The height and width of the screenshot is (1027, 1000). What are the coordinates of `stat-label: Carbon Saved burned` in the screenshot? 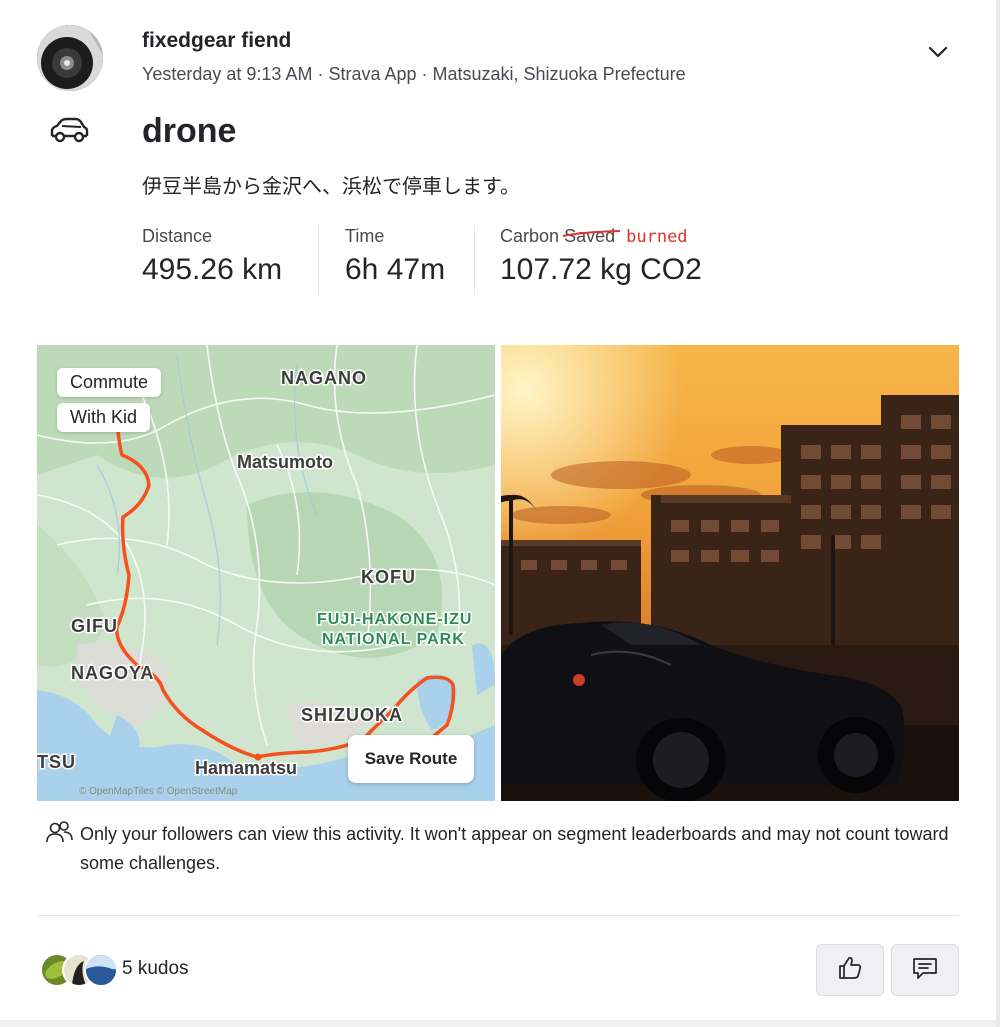 It's located at (601, 236).